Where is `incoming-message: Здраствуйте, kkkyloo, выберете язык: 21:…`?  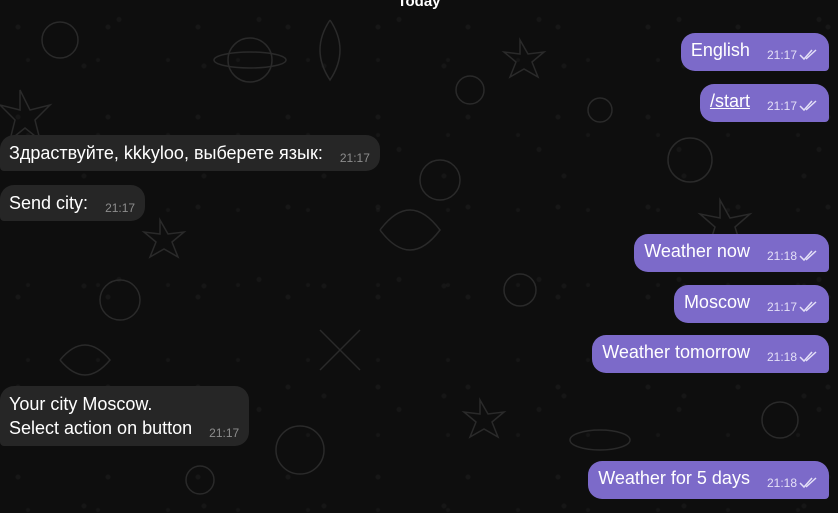 incoming-message: Здраствуйте, kkkyloo, выберете язык: 21:… is located at coordinates (190, 153).